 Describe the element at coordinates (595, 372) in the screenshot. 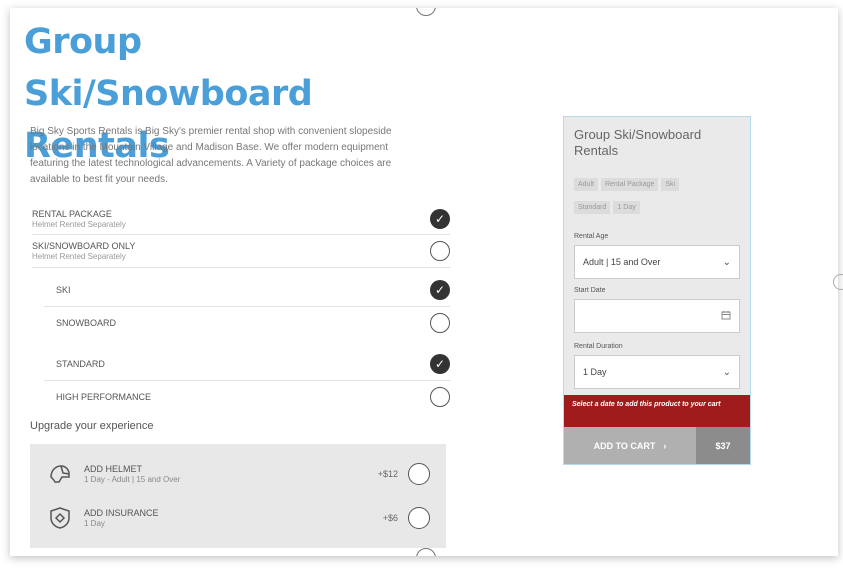

I see `rental-duration-value: 1 Day` at that location.